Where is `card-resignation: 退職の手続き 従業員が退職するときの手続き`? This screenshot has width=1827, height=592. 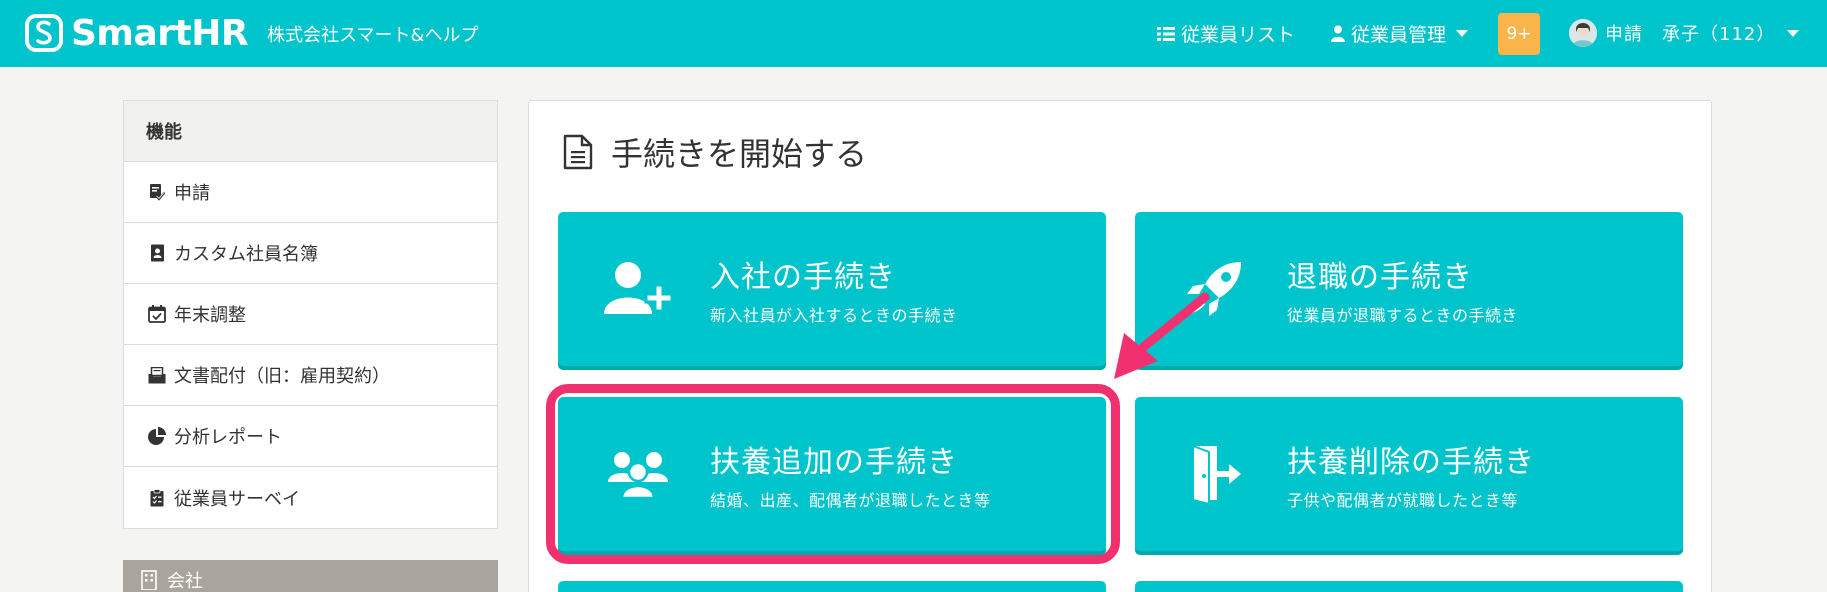
card-resignation: 退職の手続き 従業員が退職するときの手続き is located at coordinates (1409, 289).